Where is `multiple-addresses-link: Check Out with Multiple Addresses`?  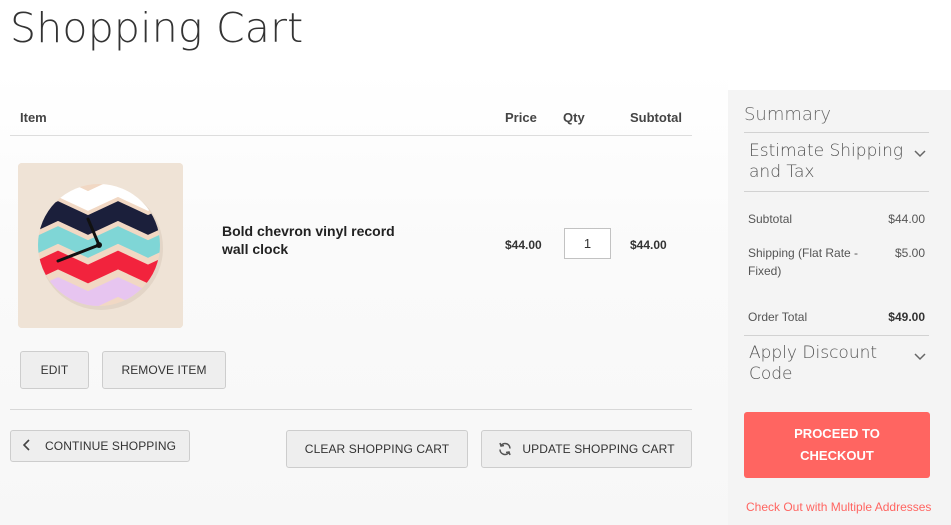 multiple-addresses-link: Check Out with Multiple Addresses is located at coordinates (838, 507).